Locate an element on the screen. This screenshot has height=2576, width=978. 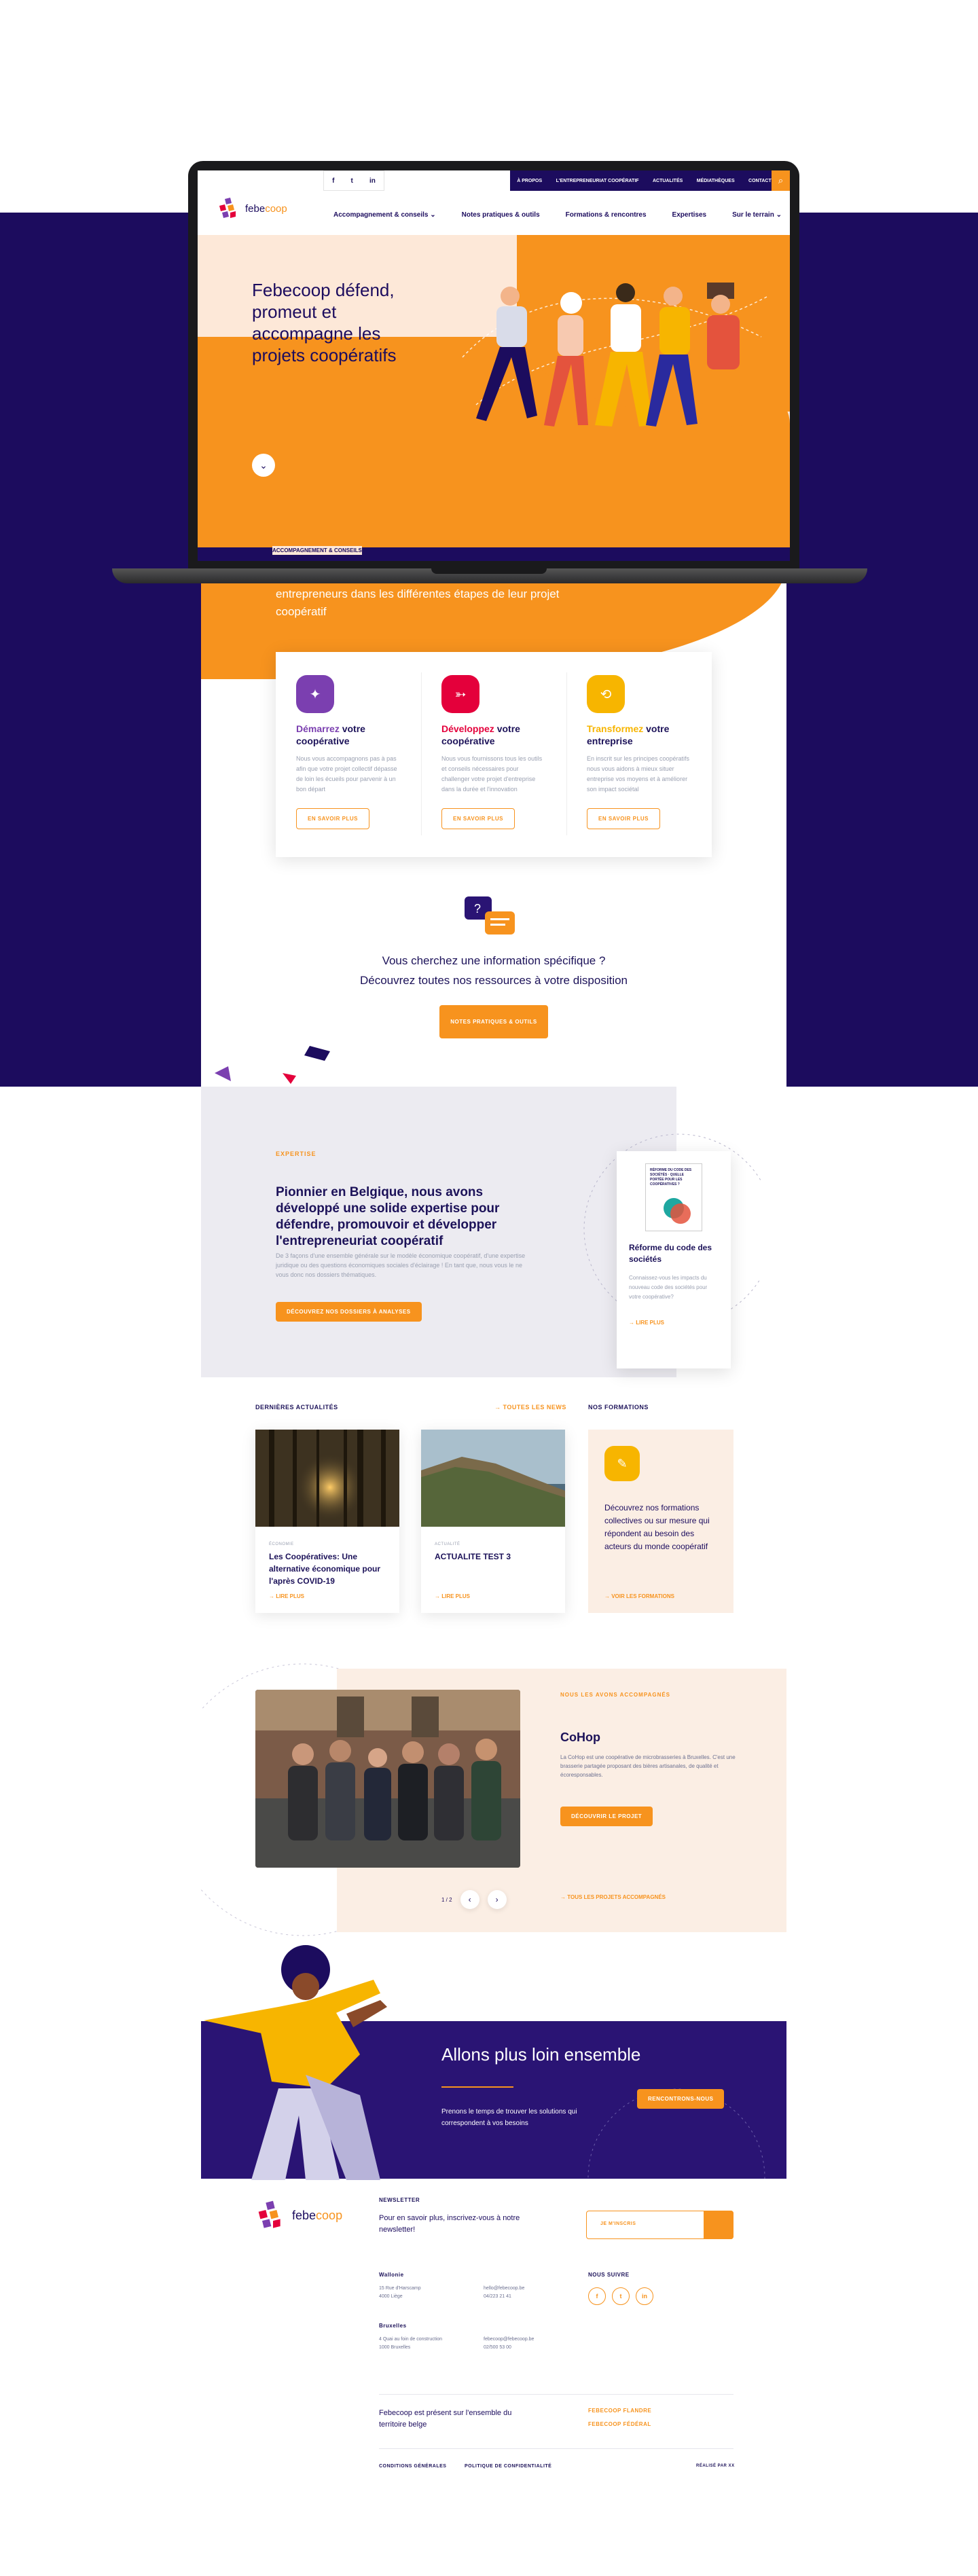
formations-more-link: → VOIR LES FORMATIONS is located at coordinates (639, 1596).